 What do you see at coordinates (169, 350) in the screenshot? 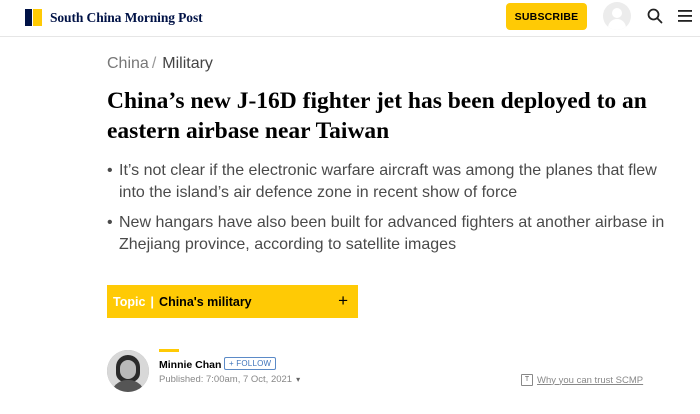
I see `author-accent-rule` at bounding box center [169, 350].